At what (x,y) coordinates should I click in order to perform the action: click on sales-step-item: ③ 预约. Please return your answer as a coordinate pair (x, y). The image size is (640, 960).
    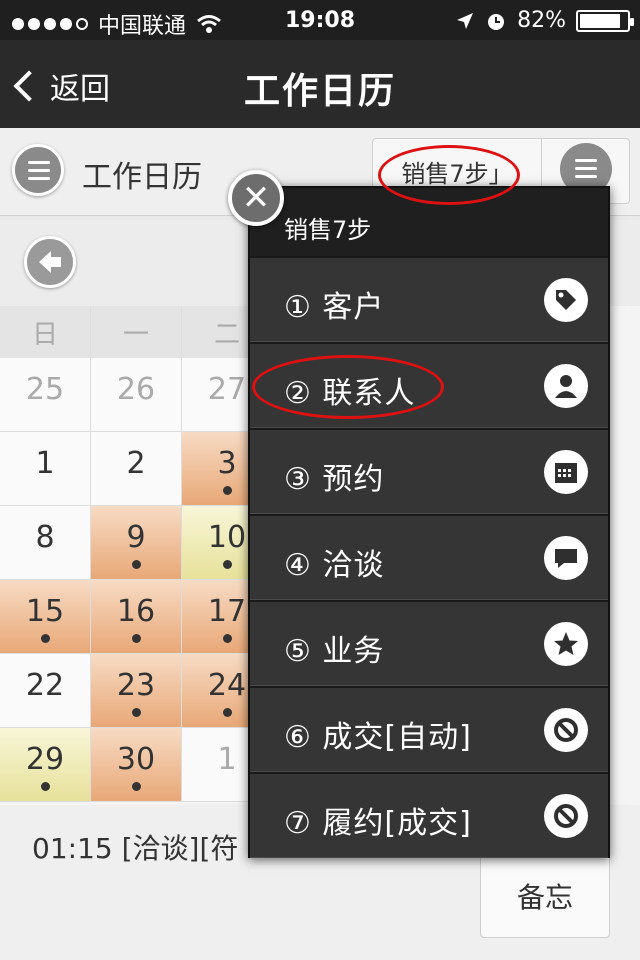
    Looking at the image, I should click on (429, 471).